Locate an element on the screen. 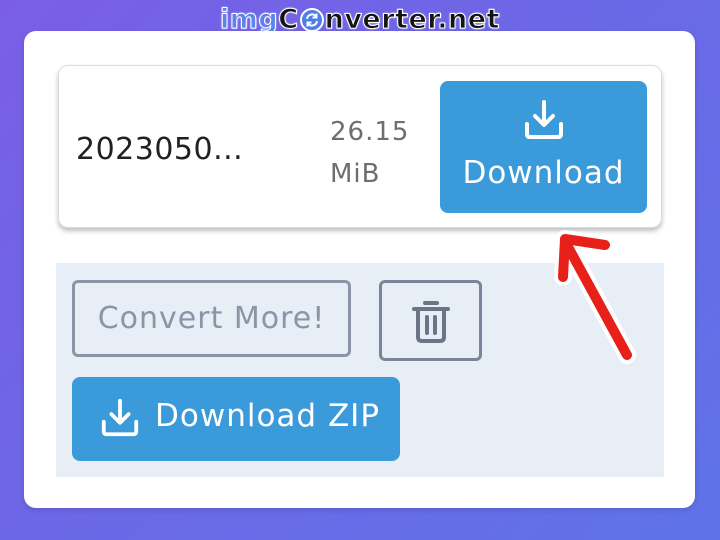 The height and width of the screenshot is (540, 720). download-button: Download is located at coordinates (543, 147).